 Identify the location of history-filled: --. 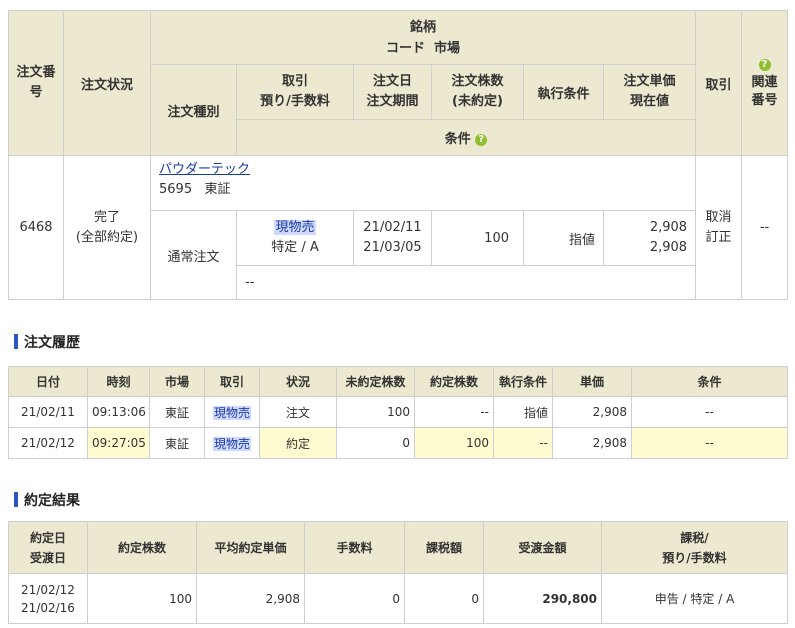
(454, 412).